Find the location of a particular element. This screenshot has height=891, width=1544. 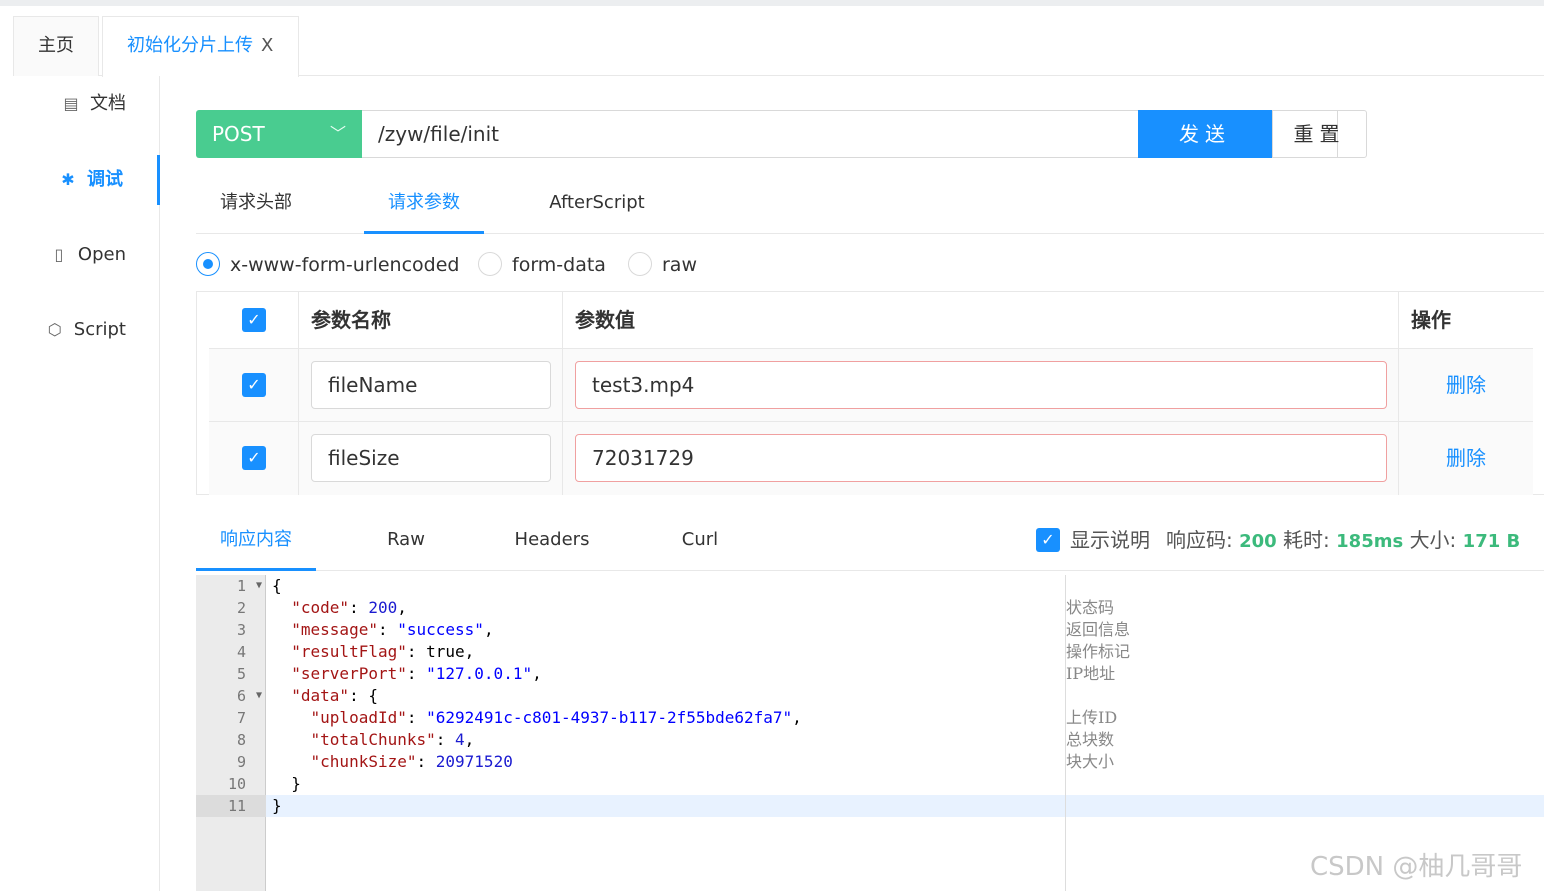

file-icon: ▯ is located at coordinates (59, 254).